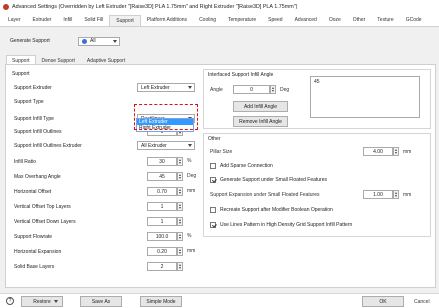 The width and height of the screenshot is (439, 308). Describe the element at coordinates (180, 221) in the screenshot. I see `vertical-offset-down-stepper` at that location.